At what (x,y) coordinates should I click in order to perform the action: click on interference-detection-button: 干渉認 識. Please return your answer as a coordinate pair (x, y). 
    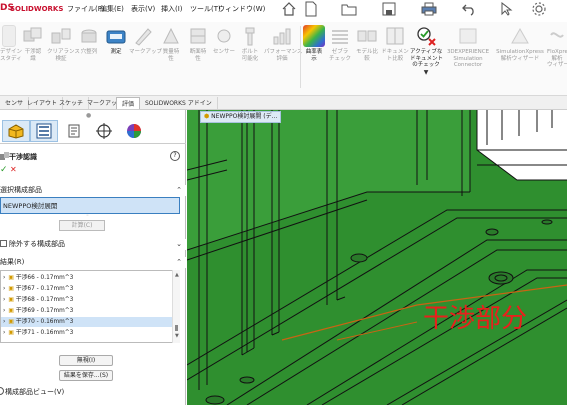
    Looking at the image, I should click on (33, 57).